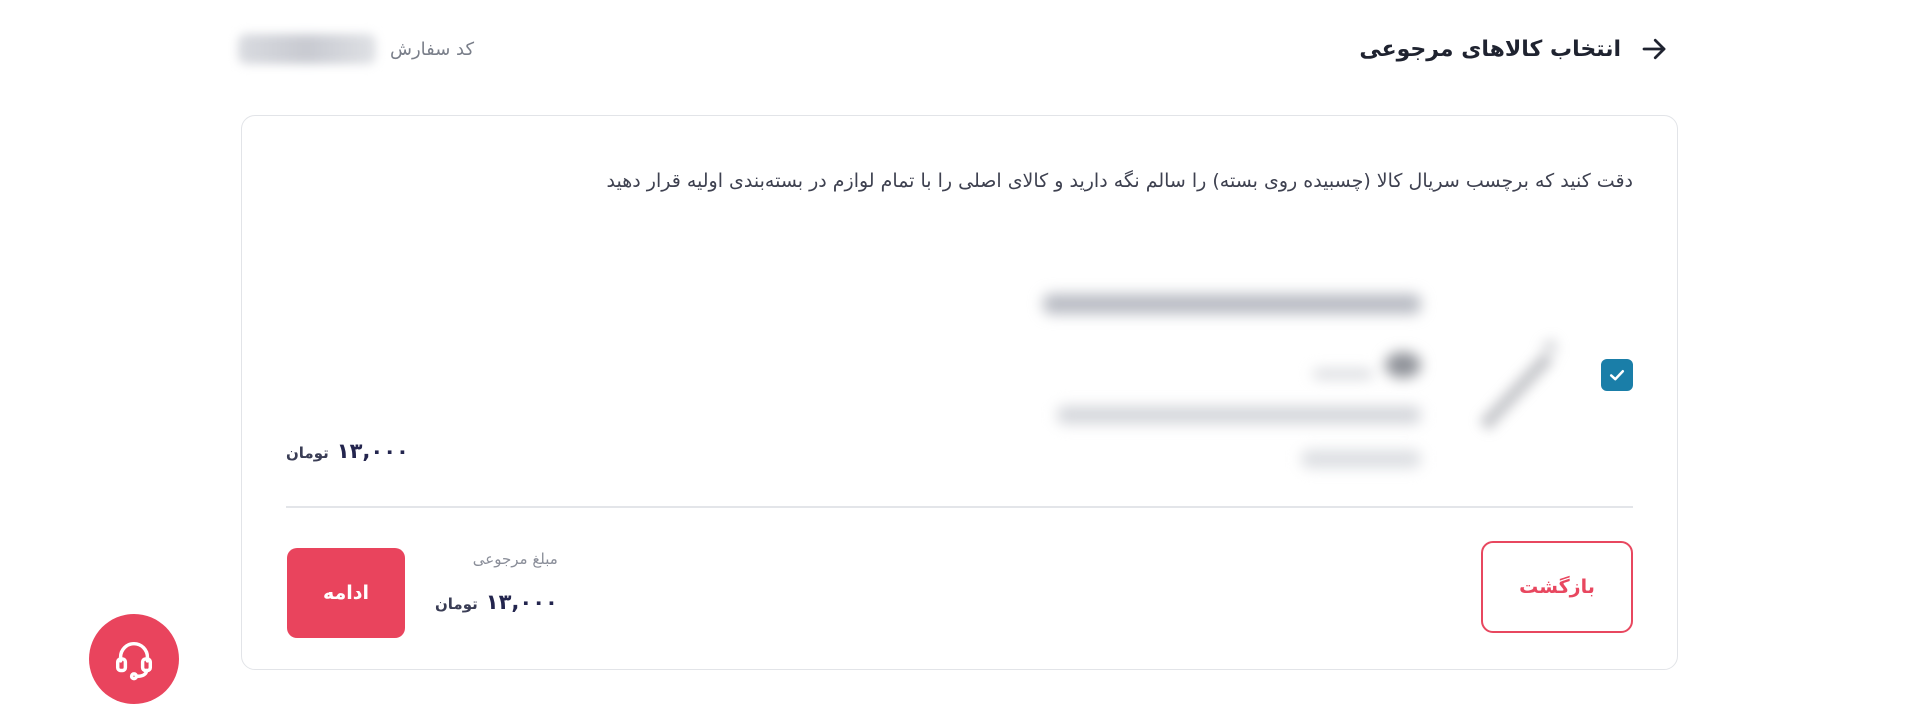 This screenshot has width=1920, height=722. I want to click on product-image-redacted, so click(1519, 384).